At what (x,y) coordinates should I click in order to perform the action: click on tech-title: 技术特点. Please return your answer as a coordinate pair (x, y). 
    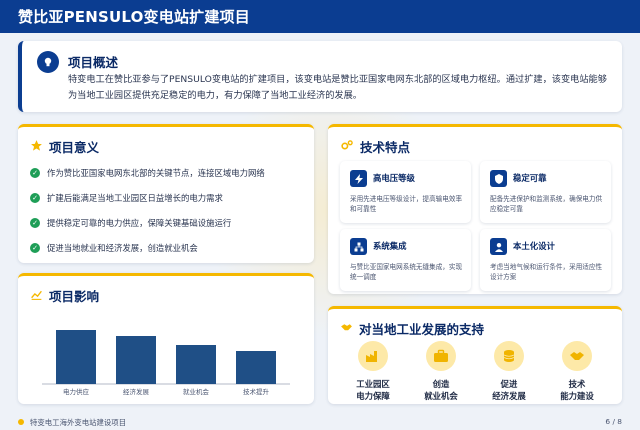
    Looking at the image, I should click on (385, 147).